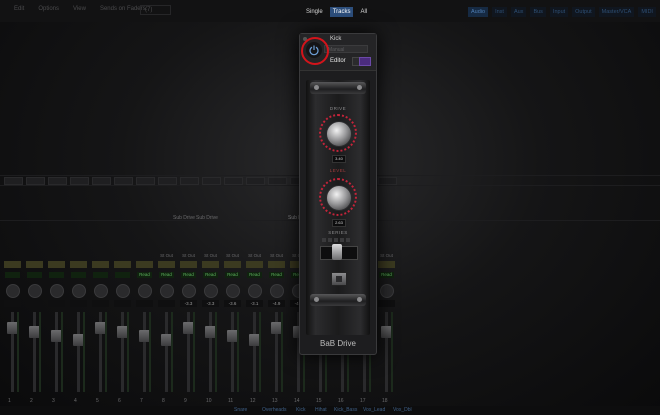 This screenshot has height=415, width=660. Describe the element at coordinates (79, 9) in the screenshot. I see `menu-view: View` at that location.